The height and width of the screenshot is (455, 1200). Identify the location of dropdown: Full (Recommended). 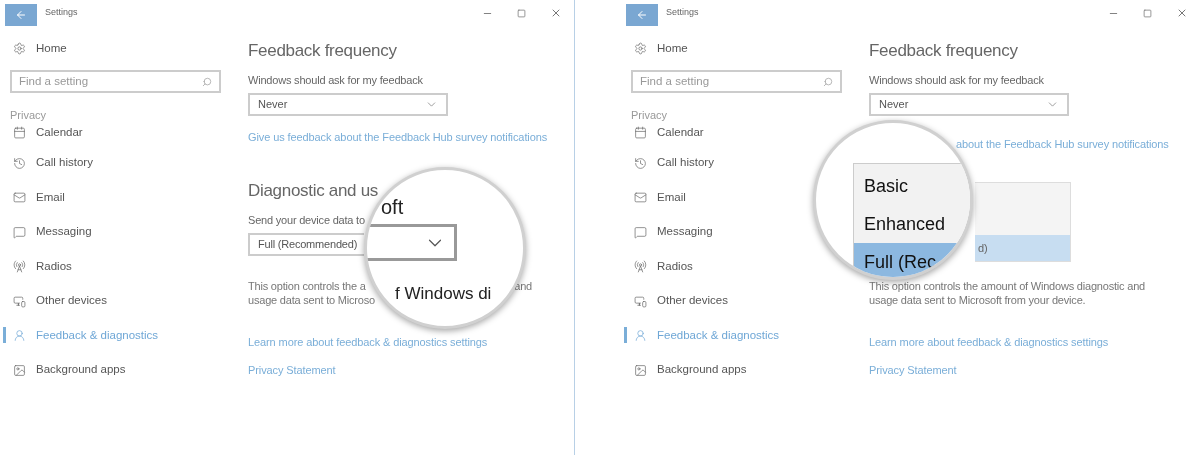
(306, 244).